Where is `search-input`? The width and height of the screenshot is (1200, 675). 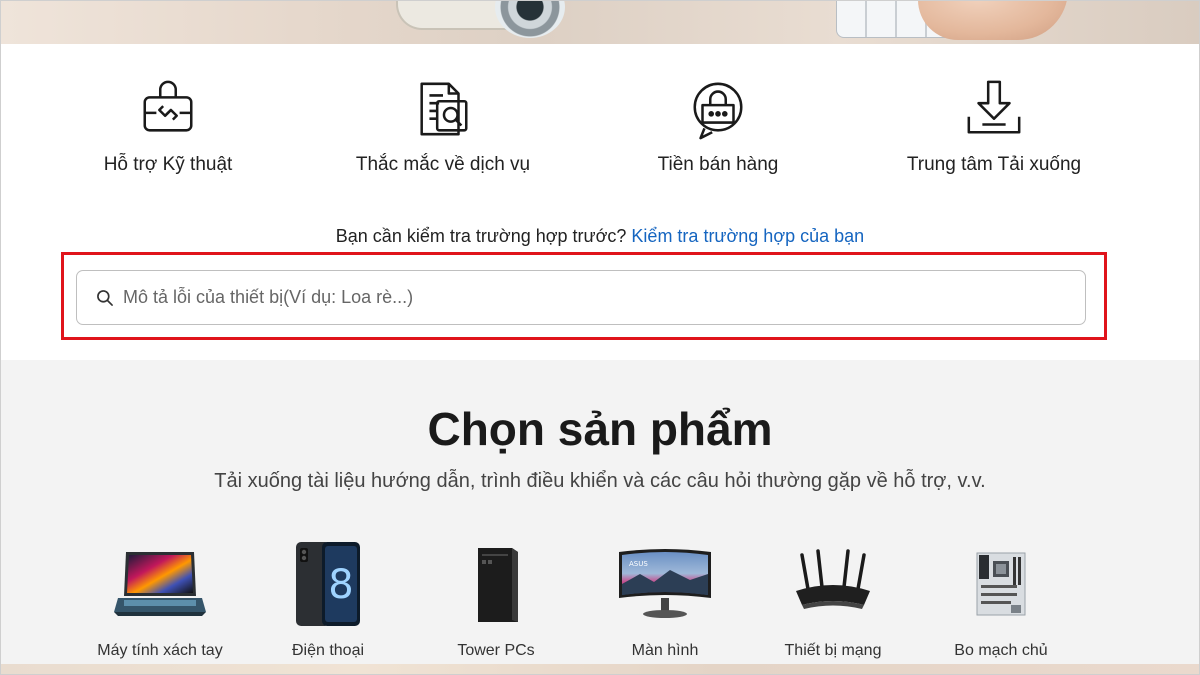 search-input is located at coordinates (573, 297).